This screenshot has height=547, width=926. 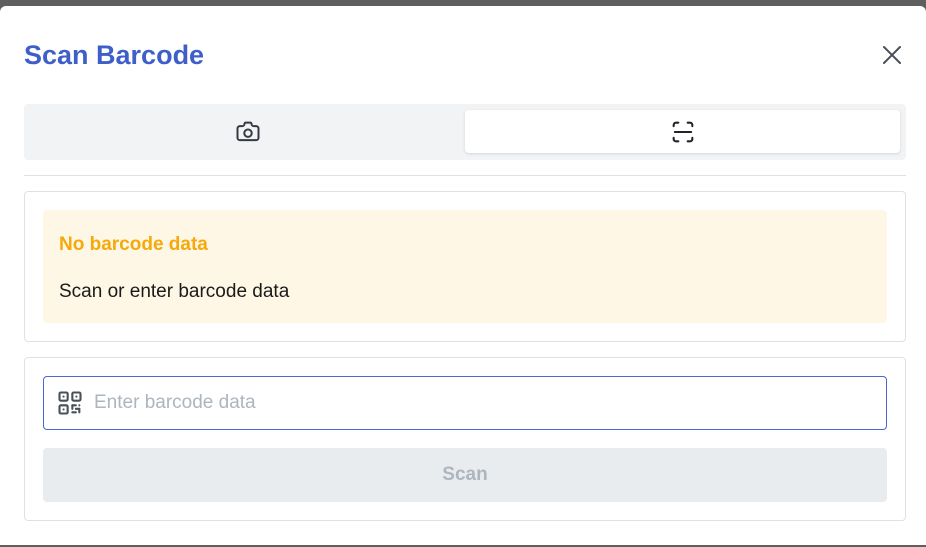 I want to click on tab-camera, so click(x=247, y=131).